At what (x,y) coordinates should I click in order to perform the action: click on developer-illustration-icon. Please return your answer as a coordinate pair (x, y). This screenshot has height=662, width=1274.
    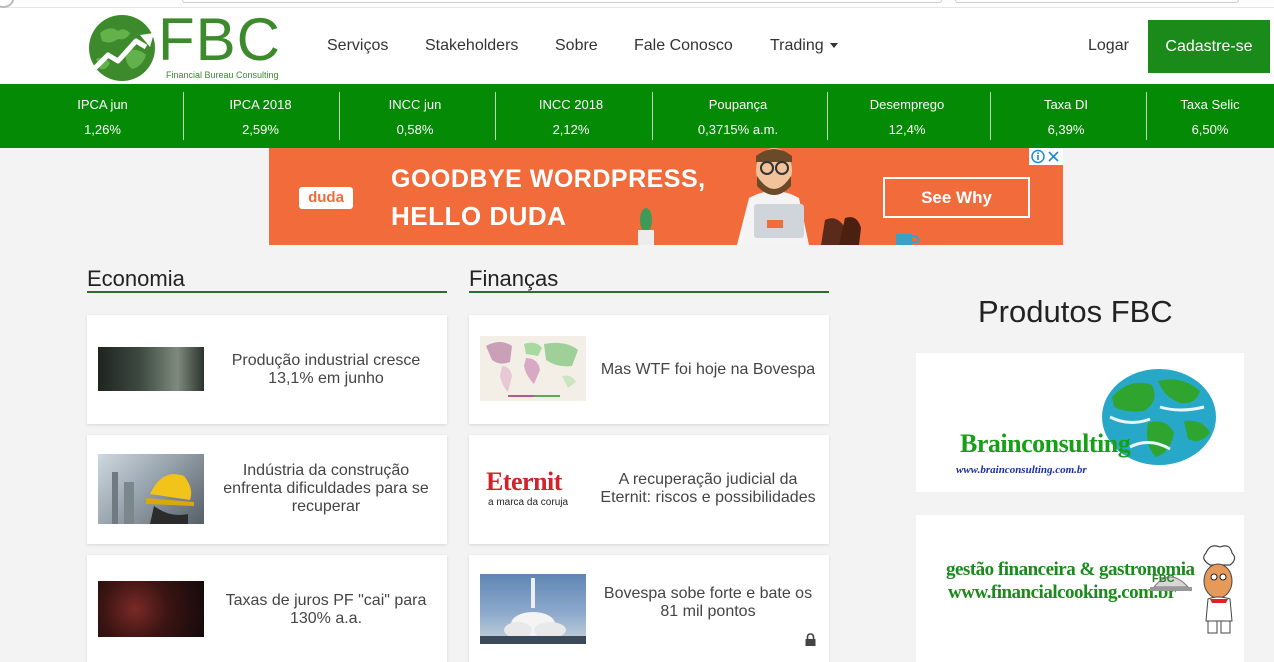
    Looking at the image, I should click on (799, 196).